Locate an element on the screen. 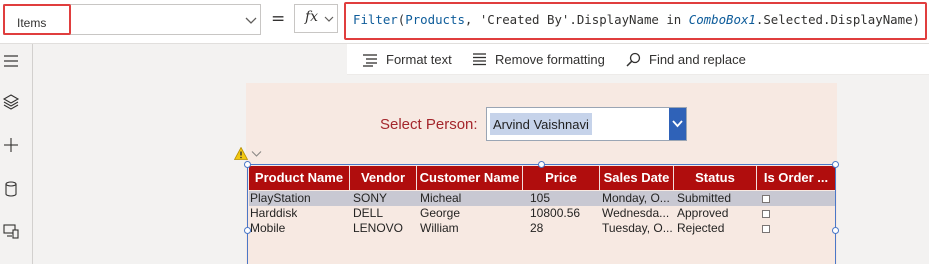  combobox-expand-button is located at coordinates (677, 124).